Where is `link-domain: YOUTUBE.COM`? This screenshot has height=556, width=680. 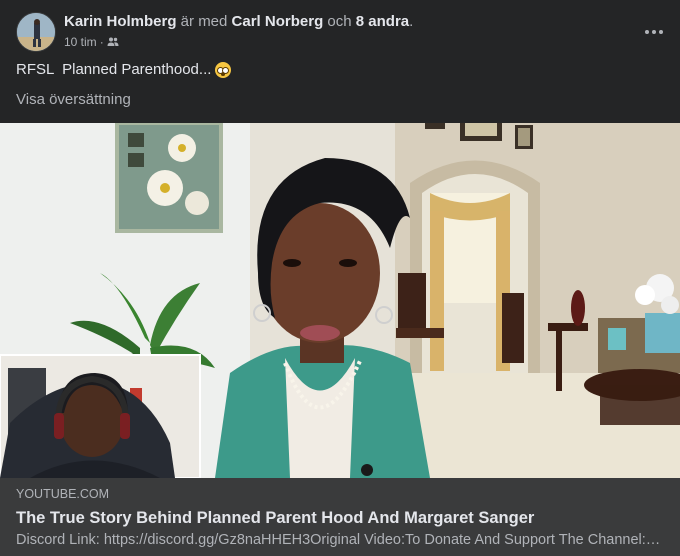 link-domain: YOUTUBE.COM is located at coordinates (63, 494).